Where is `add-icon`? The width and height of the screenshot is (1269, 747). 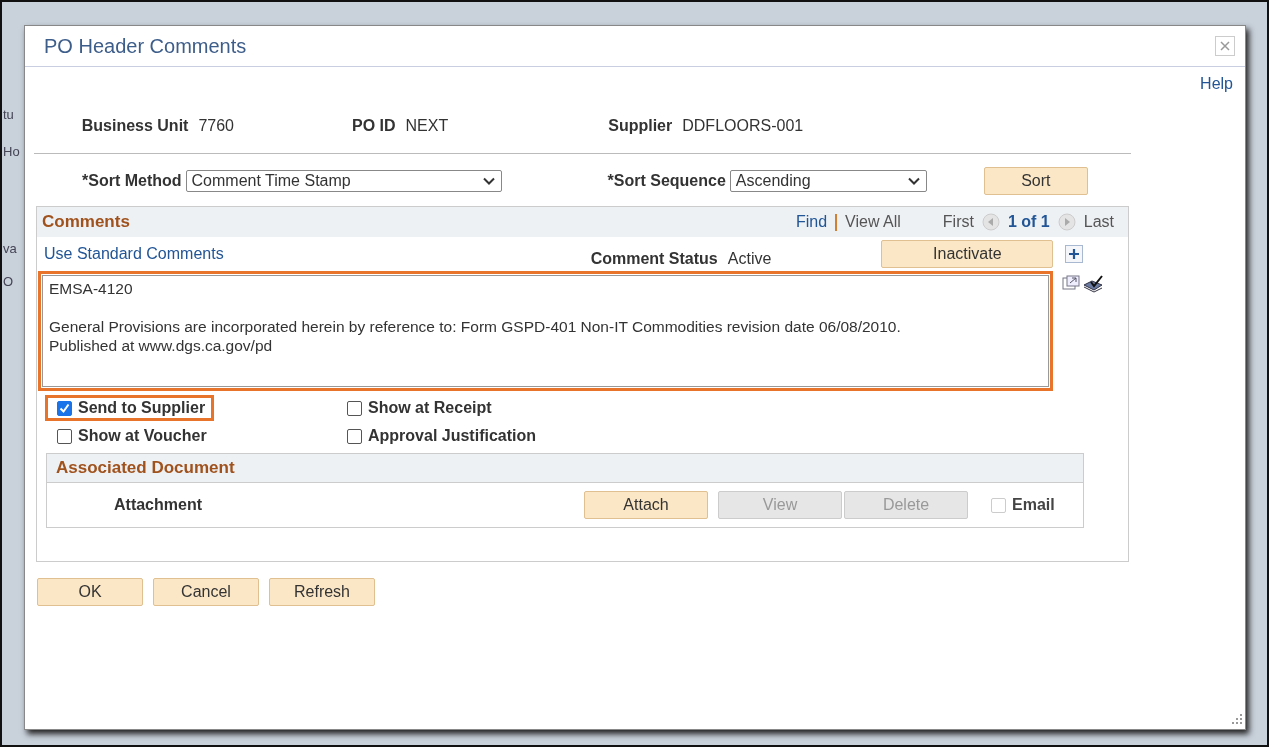 add-icon is located at coordinates (1074, 254).